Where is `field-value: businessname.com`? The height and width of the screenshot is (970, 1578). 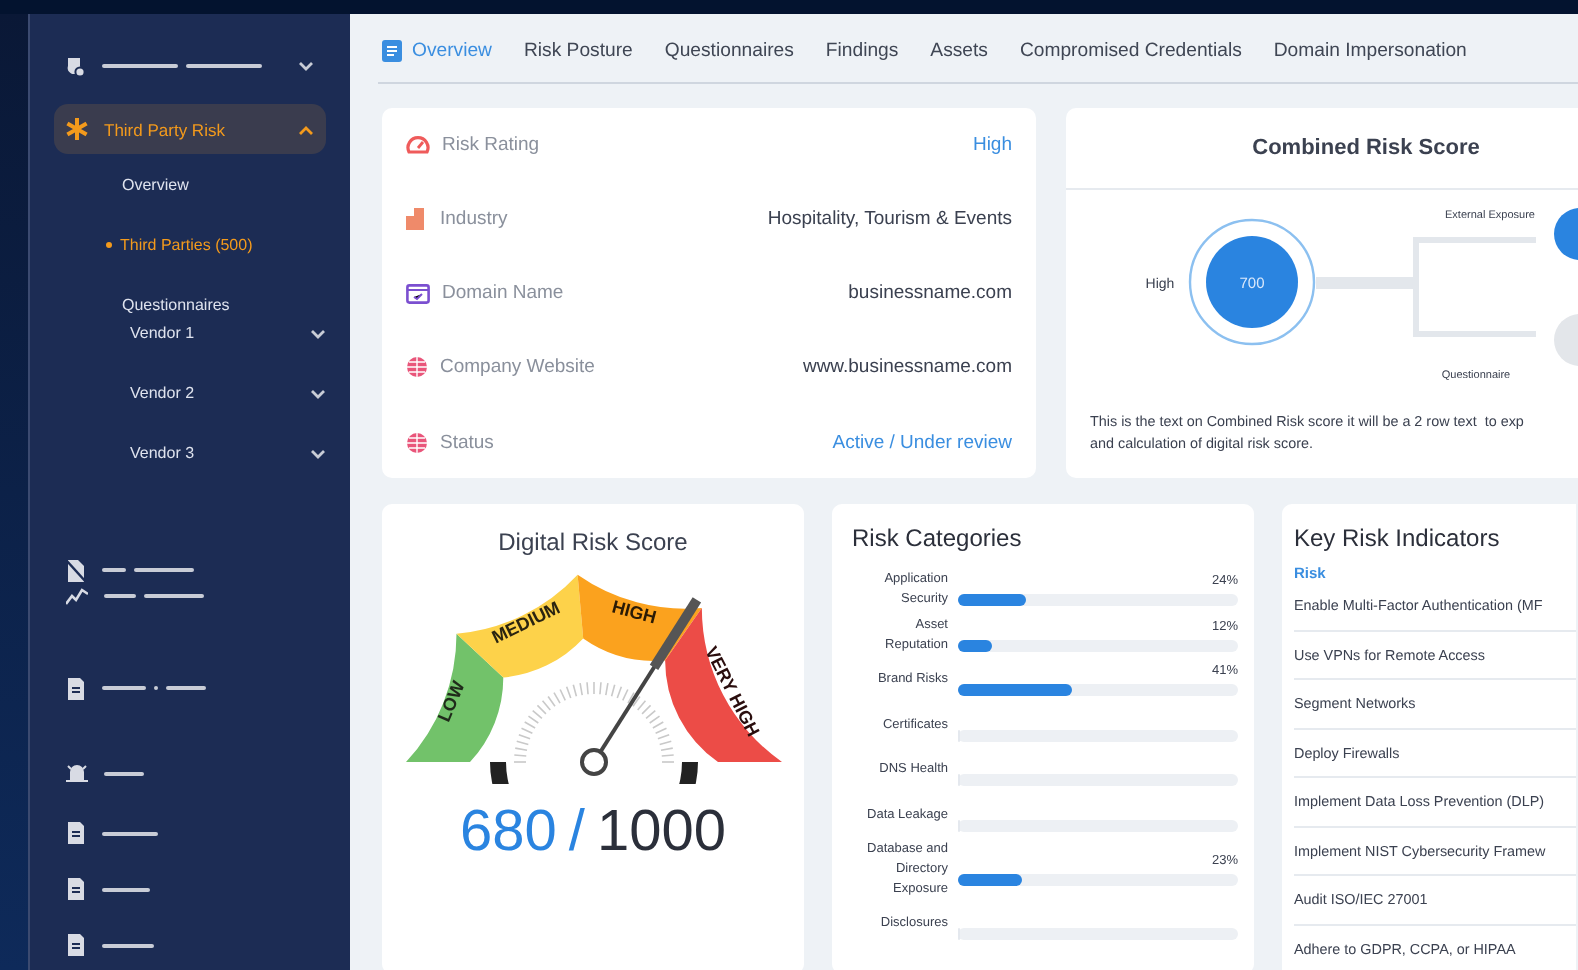 field-value: businessname.com is located at coordinates (930, 293).